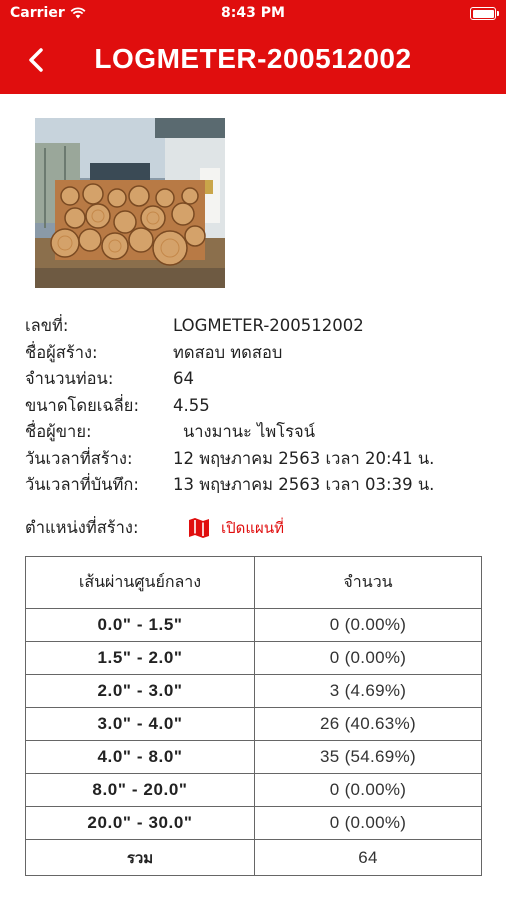  I want to click on creator-label: ชื่อผู้สร้าง:, so click(61, 352).